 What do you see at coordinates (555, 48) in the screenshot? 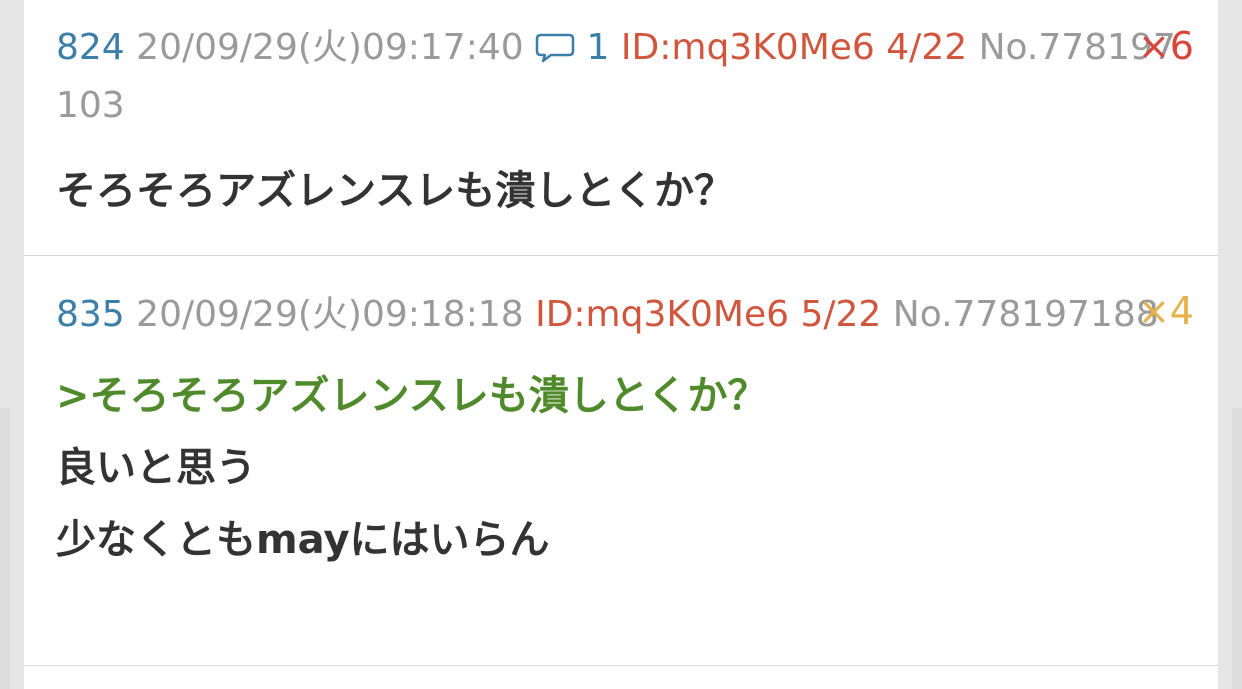
I see `speech-bubble-icon` at bounding box center [555, 48].